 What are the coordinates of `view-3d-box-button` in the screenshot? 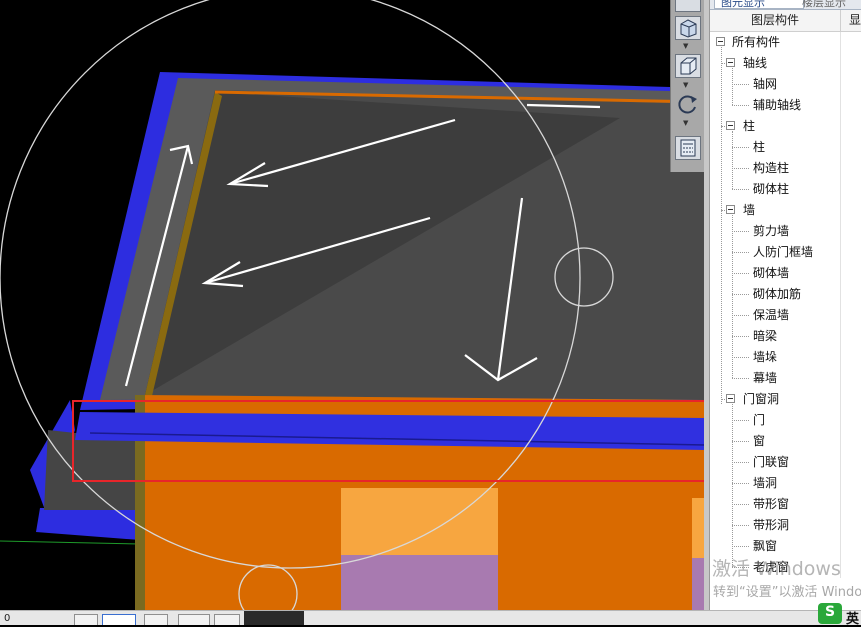 It's located at (688, 28).